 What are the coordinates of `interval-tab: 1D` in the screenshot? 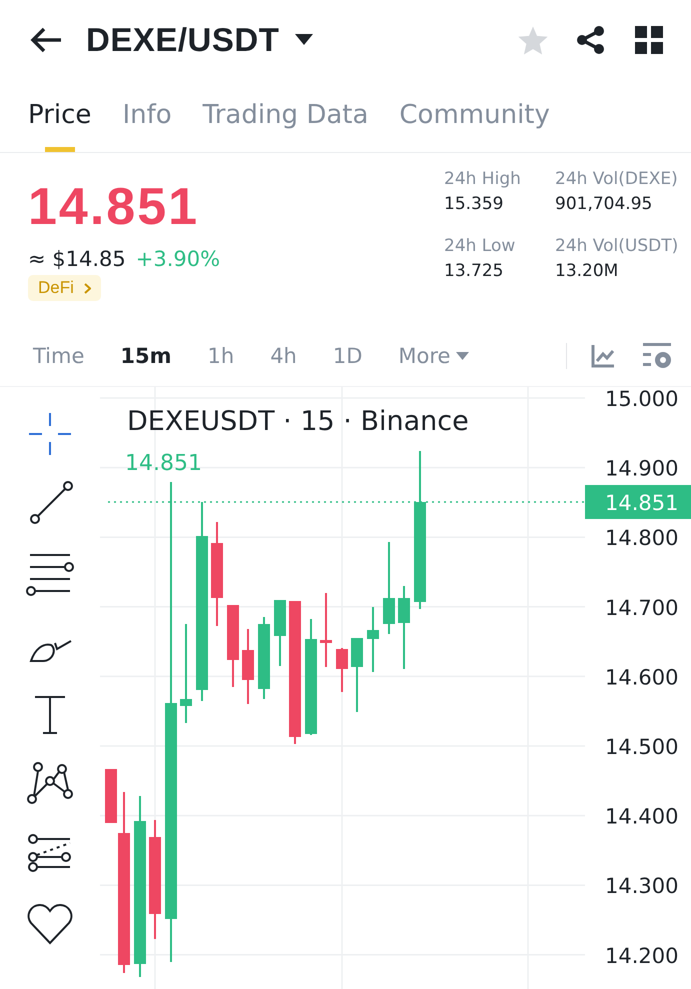 It's located at (347, 356).